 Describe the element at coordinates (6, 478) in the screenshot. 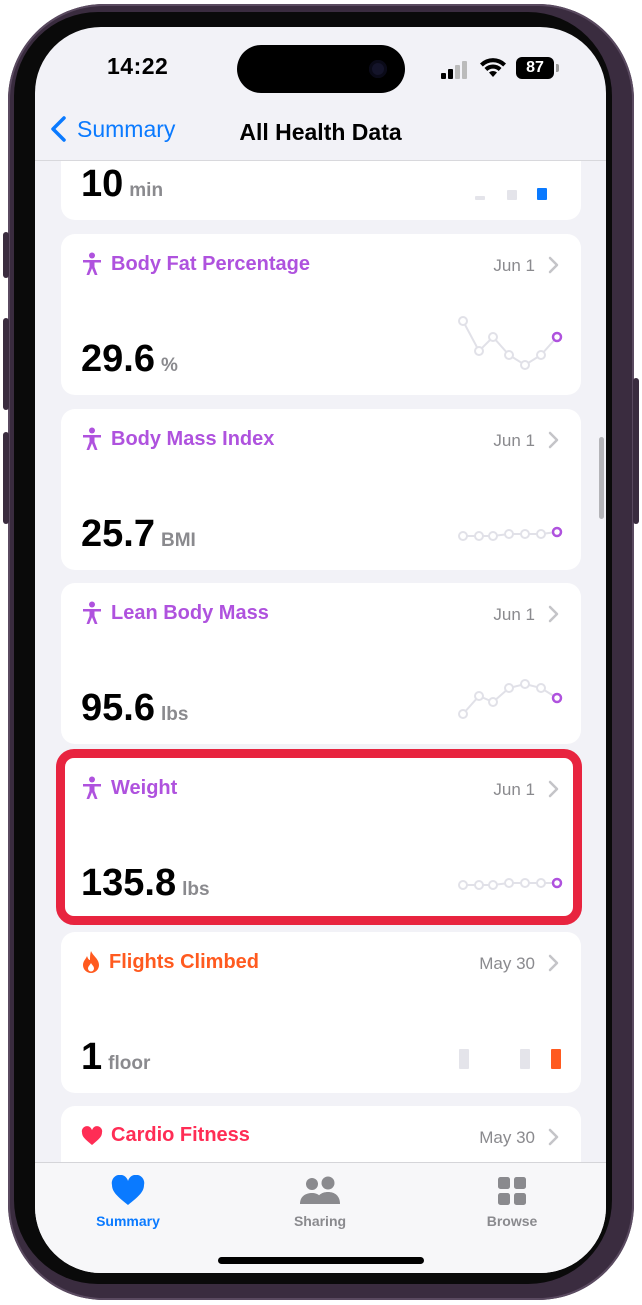

I see `volume-down-button` at that location.